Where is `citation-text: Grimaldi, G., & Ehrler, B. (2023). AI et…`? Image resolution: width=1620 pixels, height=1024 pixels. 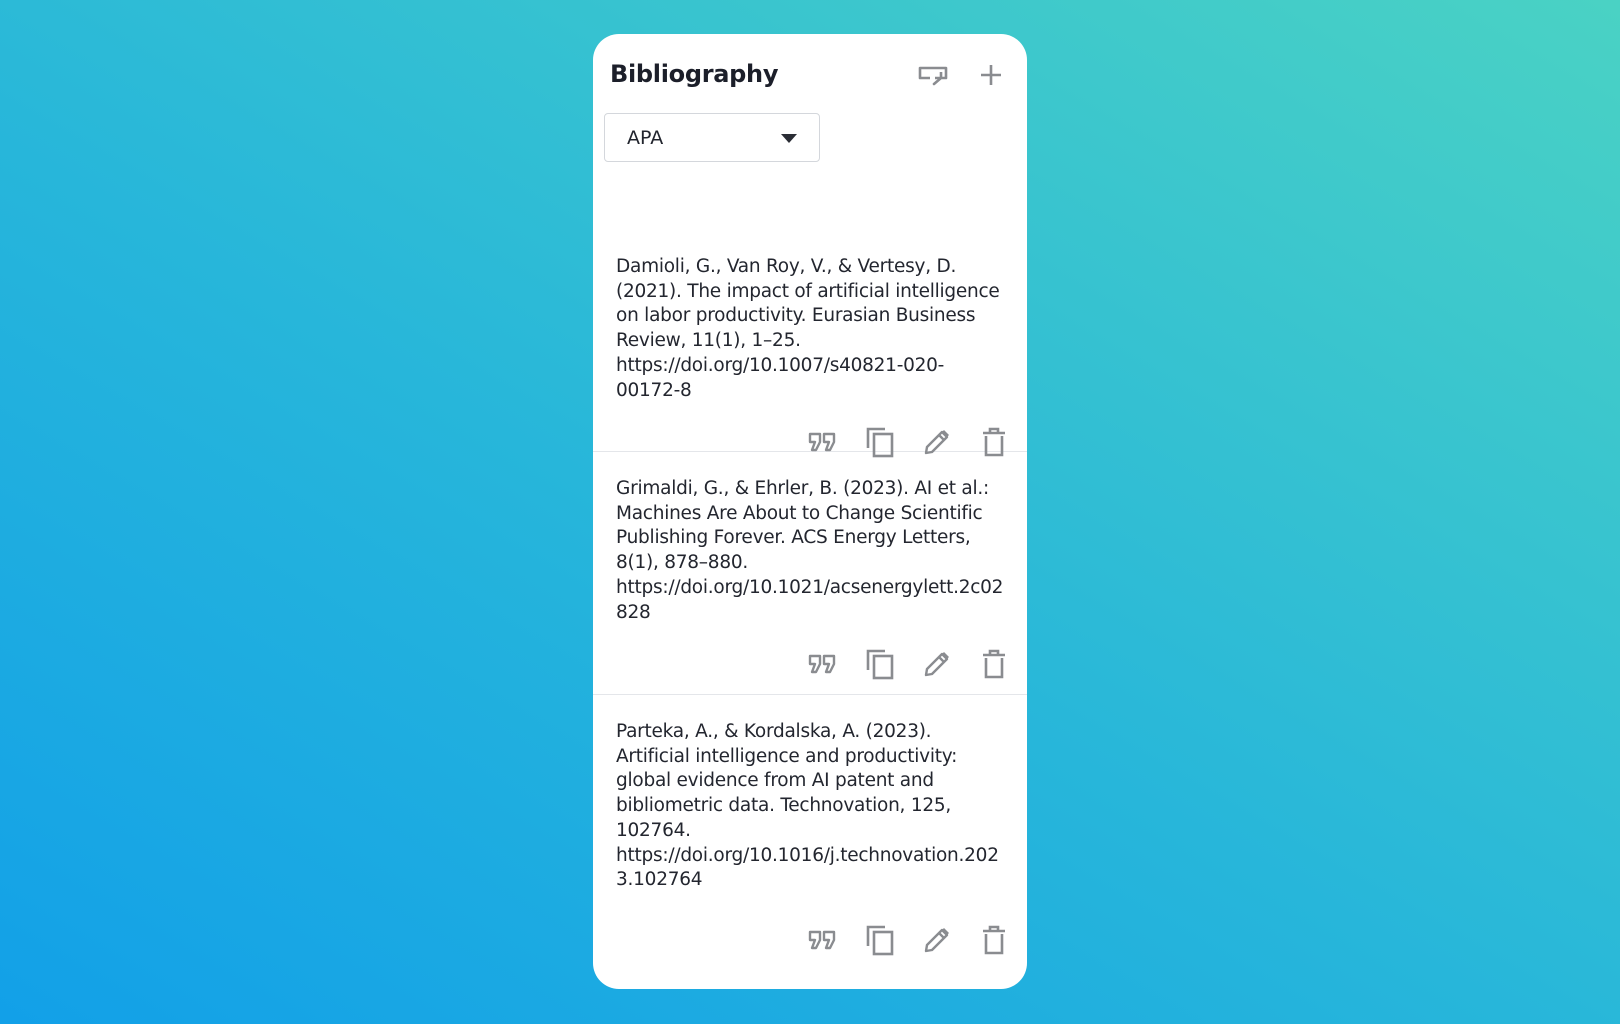
citation-text: Grimaldi, G., & Ehrler, B. (2023). AI et… is located at coordinates (810, 550).